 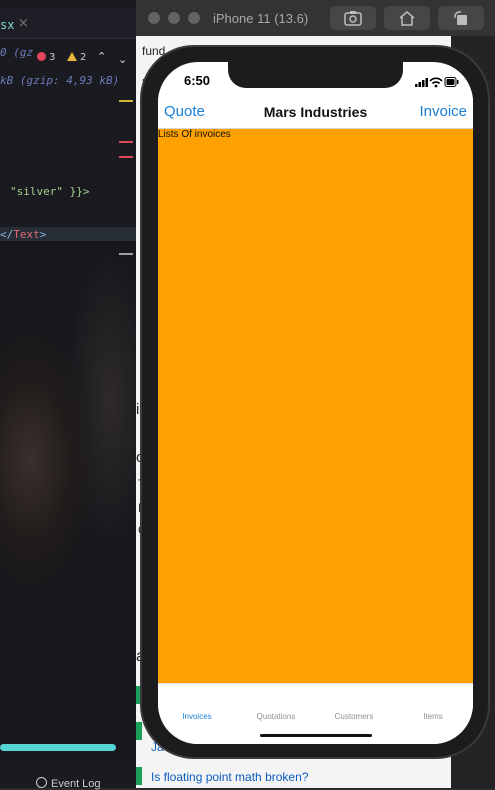 What do you see at coordinates (451, 82) in the screenshot?
I see `battery-icon` at bounding box center [451, 82].